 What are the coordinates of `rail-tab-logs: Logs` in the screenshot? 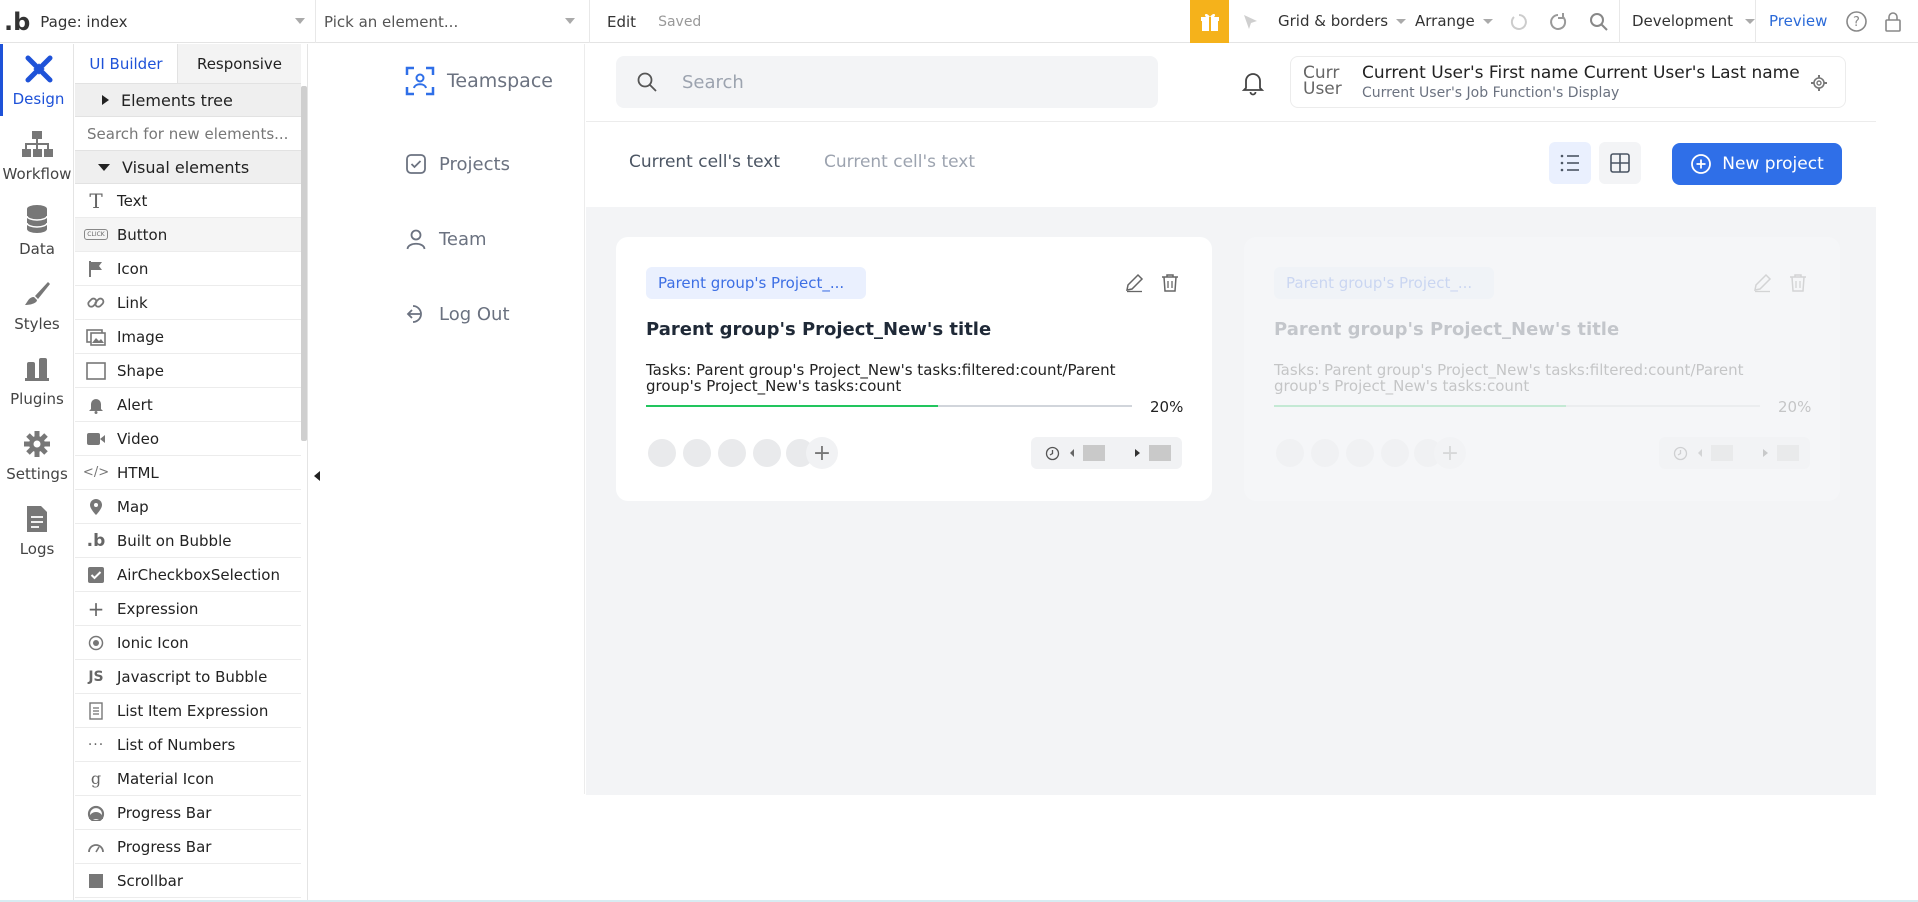 It's located at (37, 530).